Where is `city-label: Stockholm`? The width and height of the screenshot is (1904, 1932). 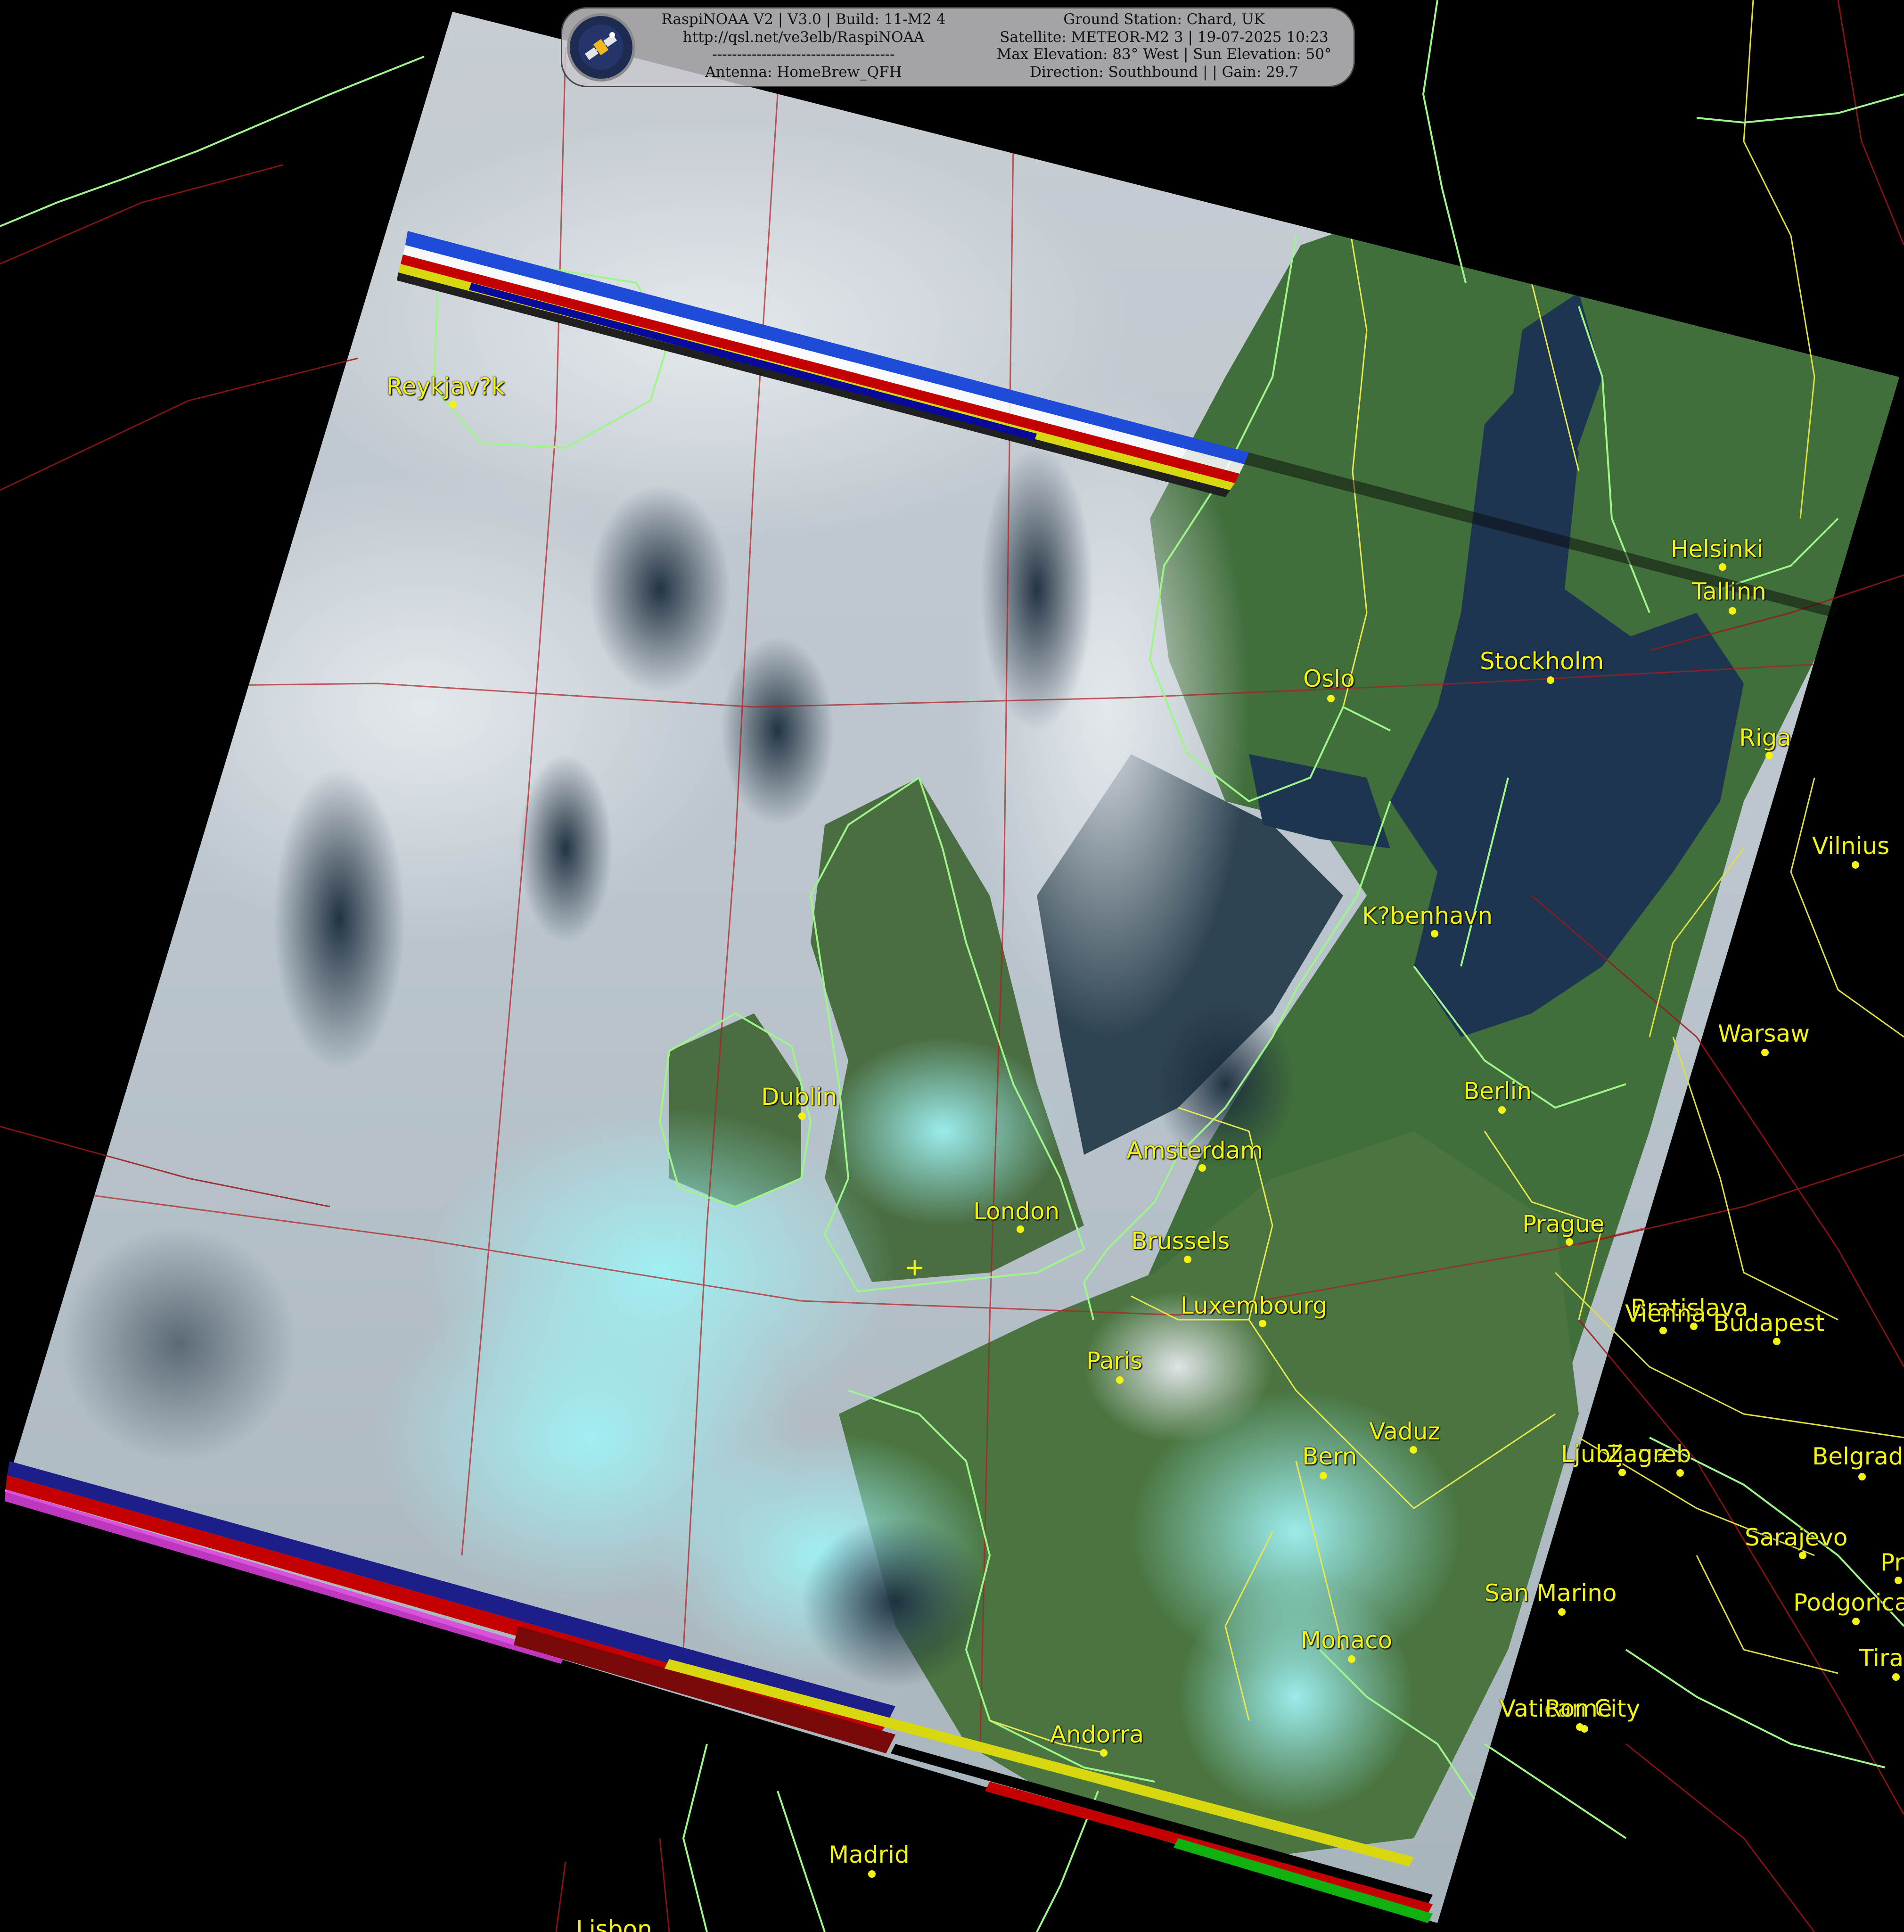
city-label: Stockholm is located at coordinates (1542, 661).